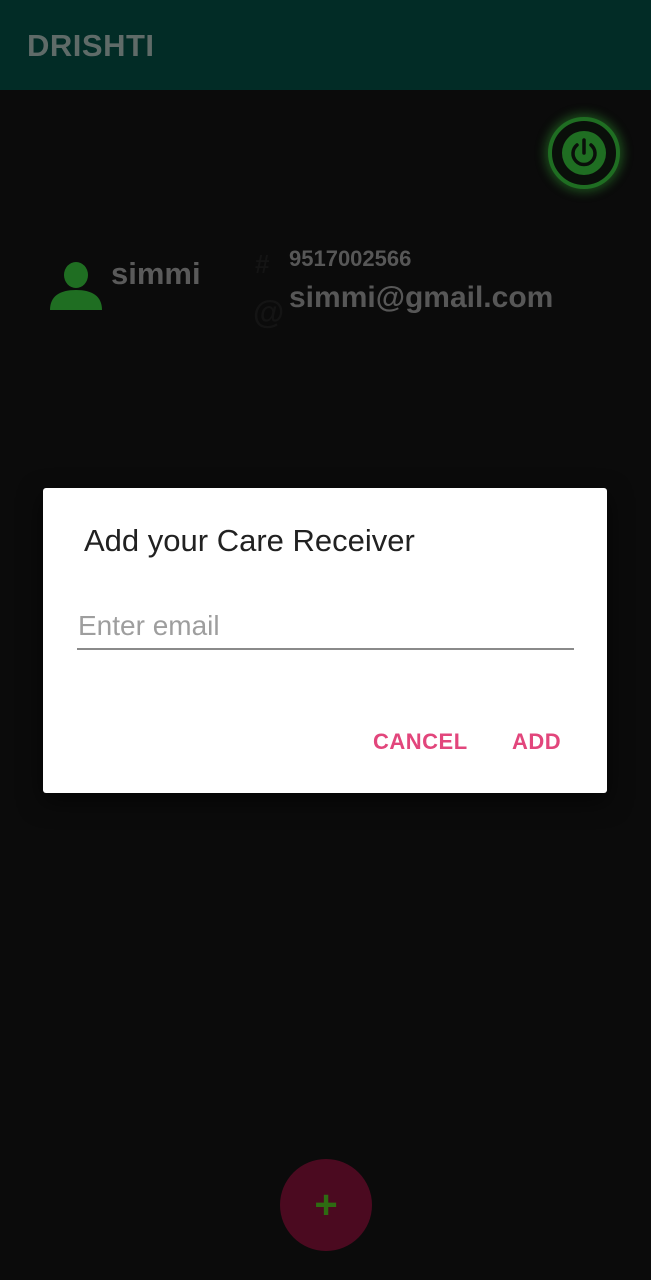 Image resolution: width=651 pixels, height=1280 pixels. I want to click on plus-icon: +, so click(326, 1205).